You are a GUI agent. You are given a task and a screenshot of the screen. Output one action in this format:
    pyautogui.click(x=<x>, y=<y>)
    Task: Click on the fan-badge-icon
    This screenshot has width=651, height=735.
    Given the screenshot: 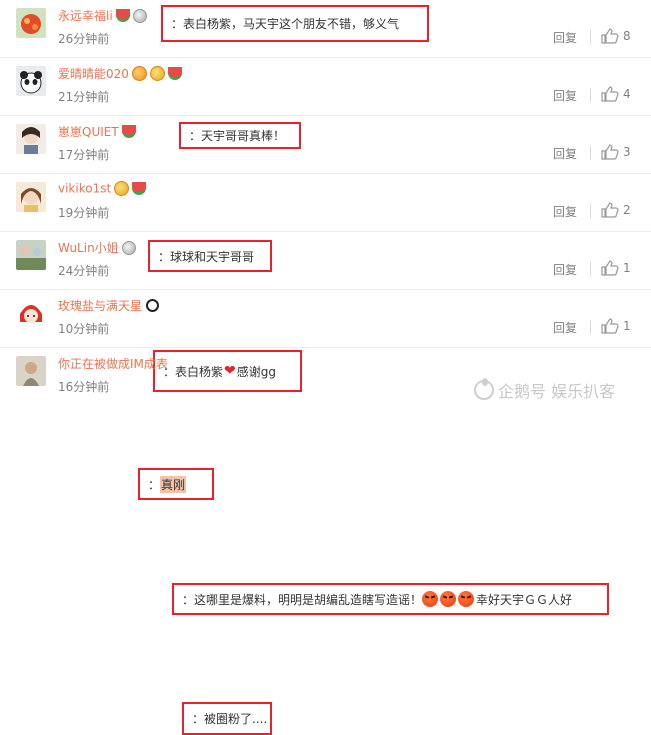 What is the action you would take?
    pyautogui.click(x=139, y=73)
    